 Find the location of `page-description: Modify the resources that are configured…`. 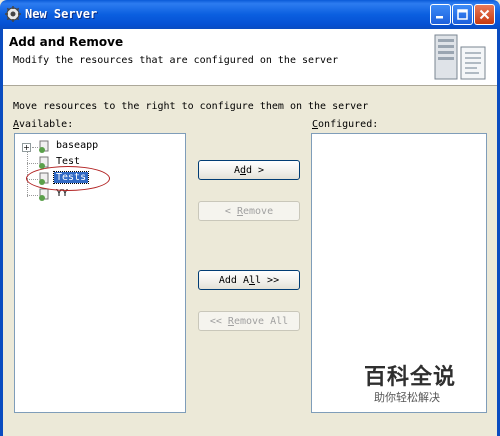

page-description: Modify the resources that are configured… is located at coordinates (176, 60).